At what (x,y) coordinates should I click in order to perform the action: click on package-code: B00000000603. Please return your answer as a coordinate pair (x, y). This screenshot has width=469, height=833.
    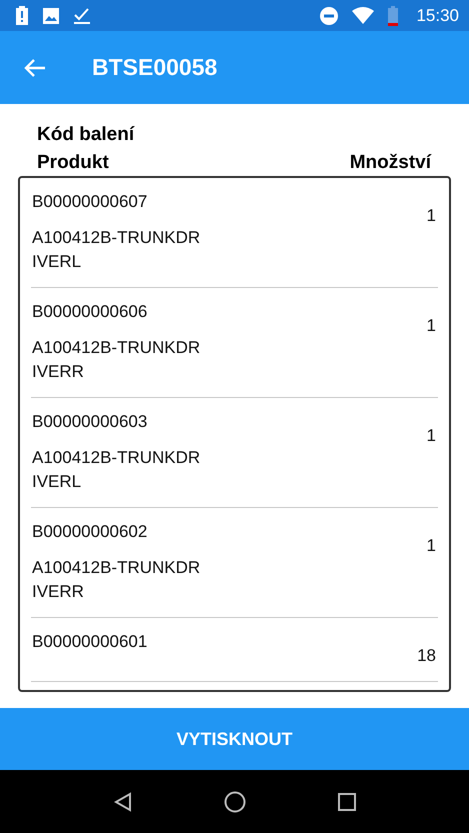
    Looking at the image, I should click on (116, 422).